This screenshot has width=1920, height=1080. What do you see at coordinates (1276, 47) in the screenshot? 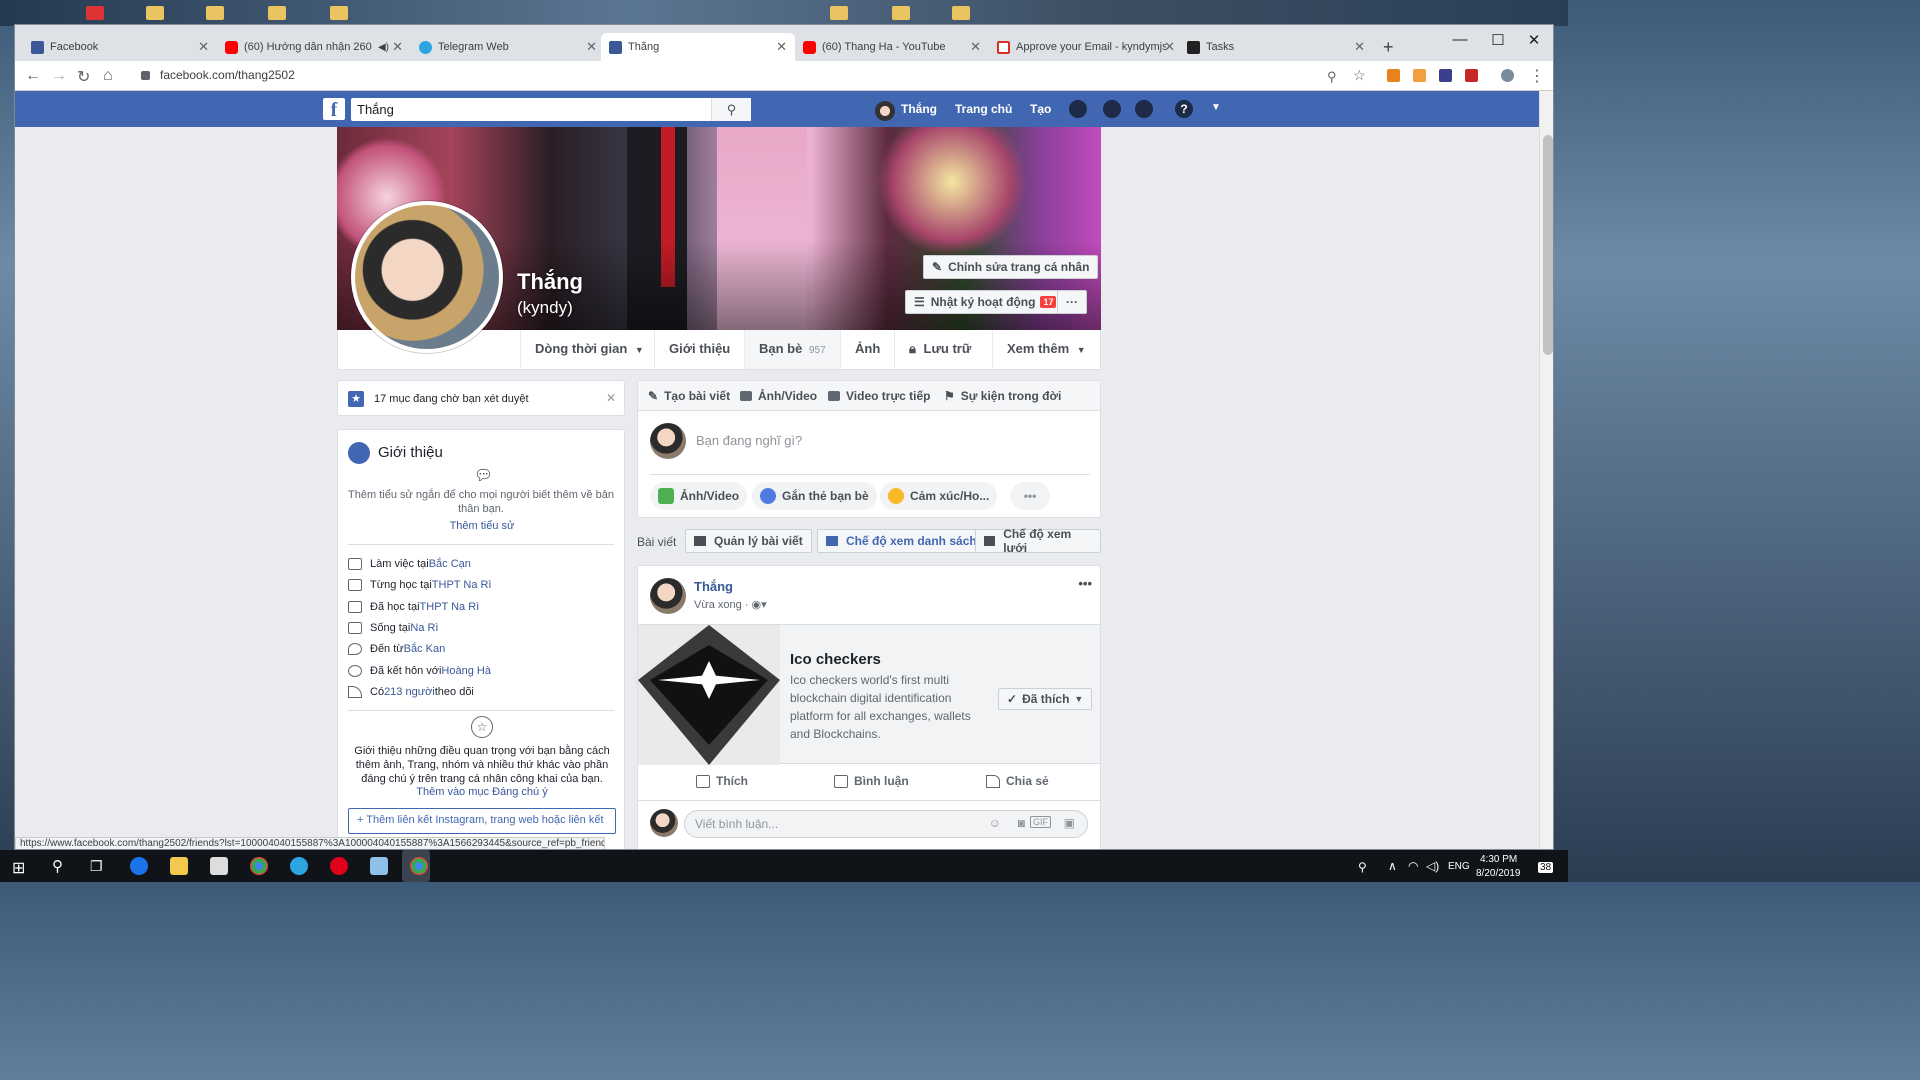
I see `tab-tasks: Tasks ✕` at bounding box center [1276, 47].